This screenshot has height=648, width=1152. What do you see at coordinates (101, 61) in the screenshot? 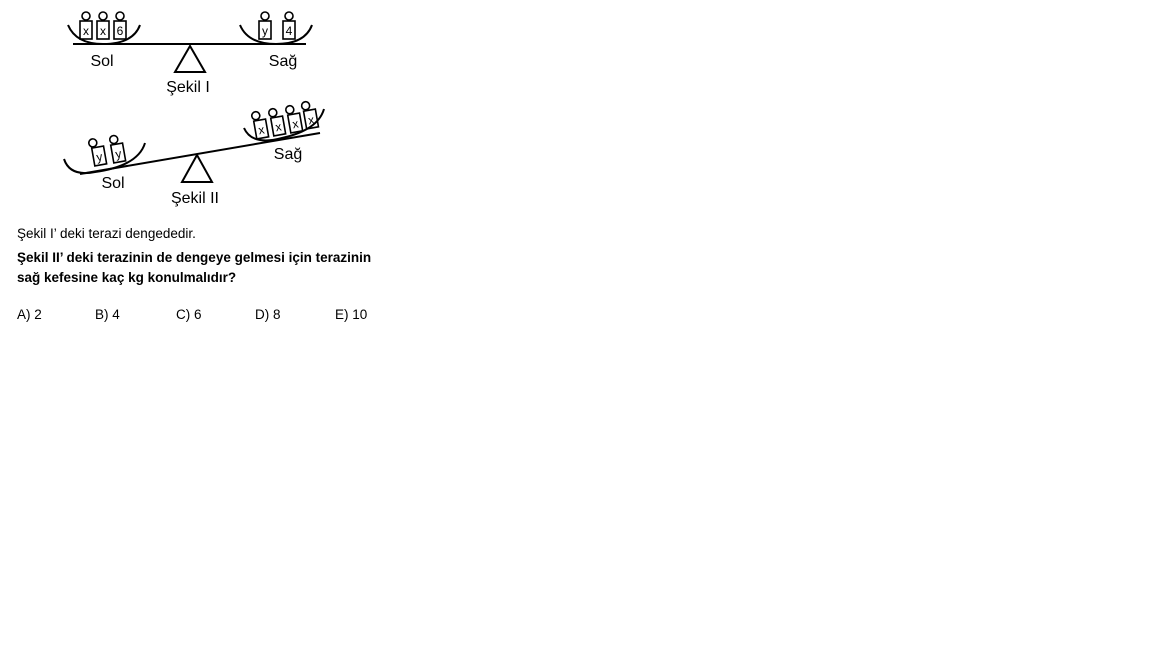
I see `left-pan-label-1: Sol` at bounding box center [101, 61].